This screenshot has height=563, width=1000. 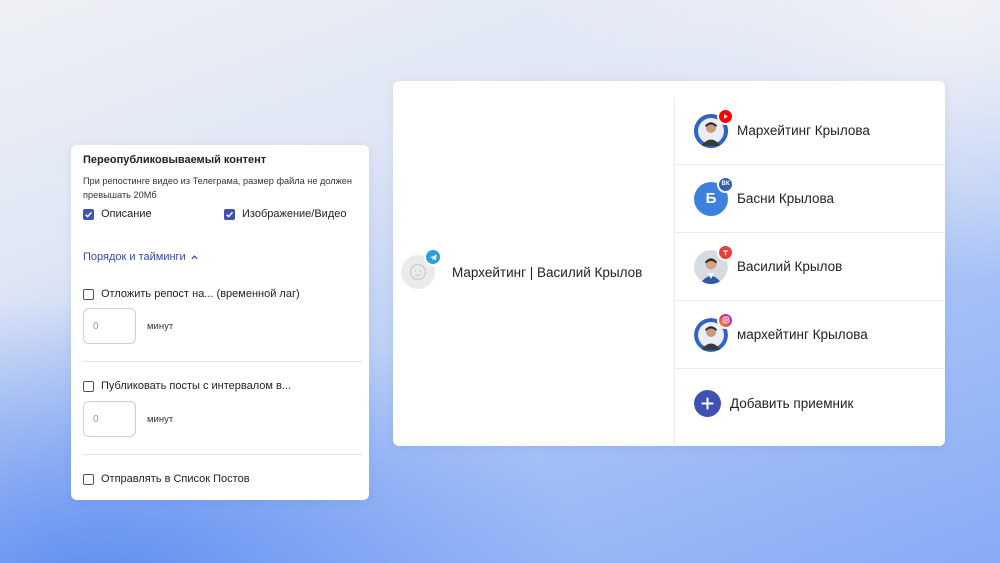 What do you see at coordinates (725, 252) in the screenshot?
I see `tenchat-icon` at bounding box center [725, 252].